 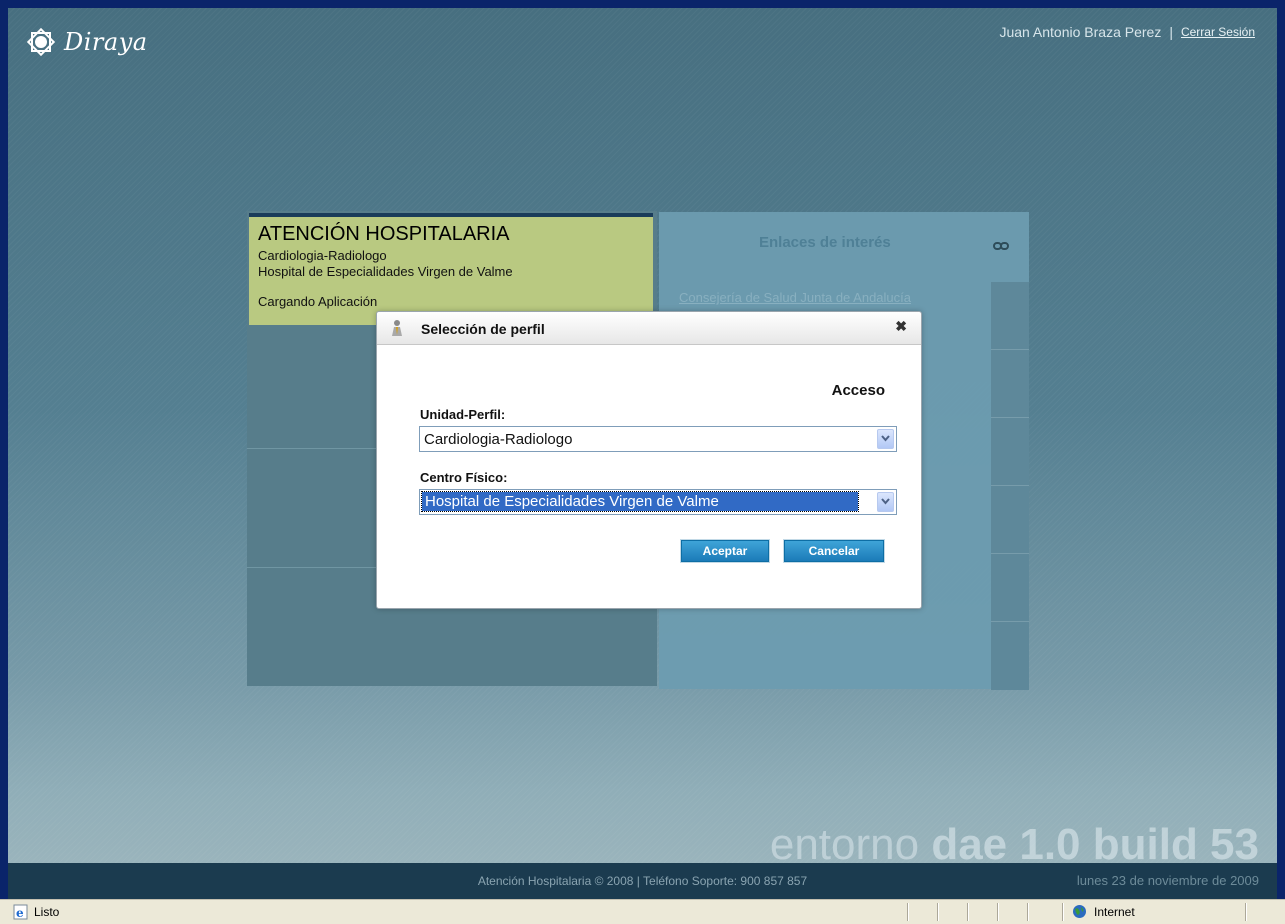 What do you see at coordinates (47, 912) in the screenshot?
I see `status-text: Listo` at bounding box center [47, 912].